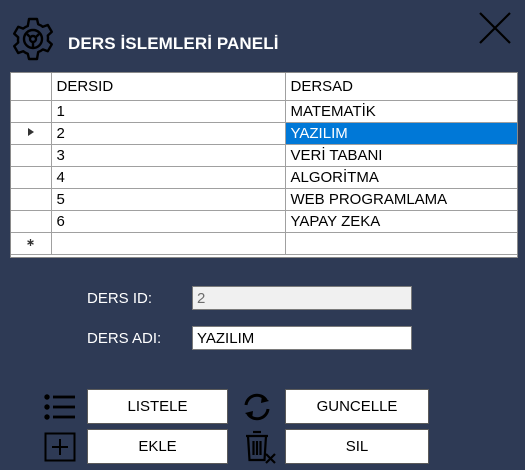  Describe the element at coordinates (257, 407) in the screenshot. I see `refresh-icon` at that location.